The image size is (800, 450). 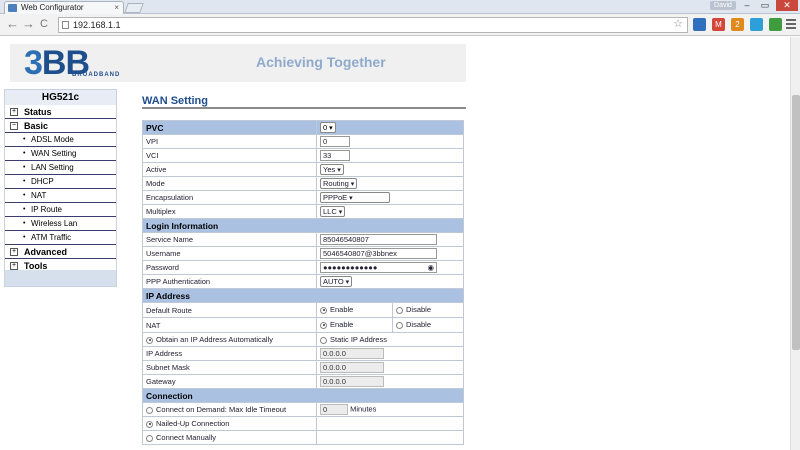 What do you see at coordinates (399, 325) in the screenshot?
I see `nat-disable-radio` at bounding box center [399, 325].